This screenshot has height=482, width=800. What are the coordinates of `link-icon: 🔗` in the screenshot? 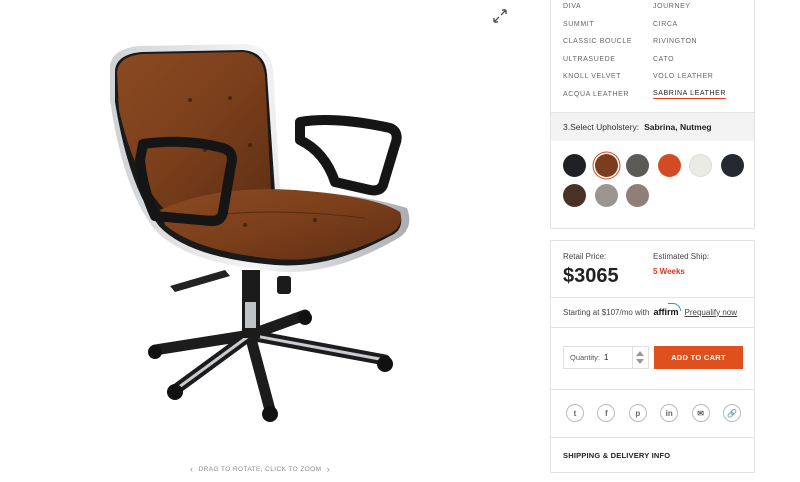 It's located at (731, 413).